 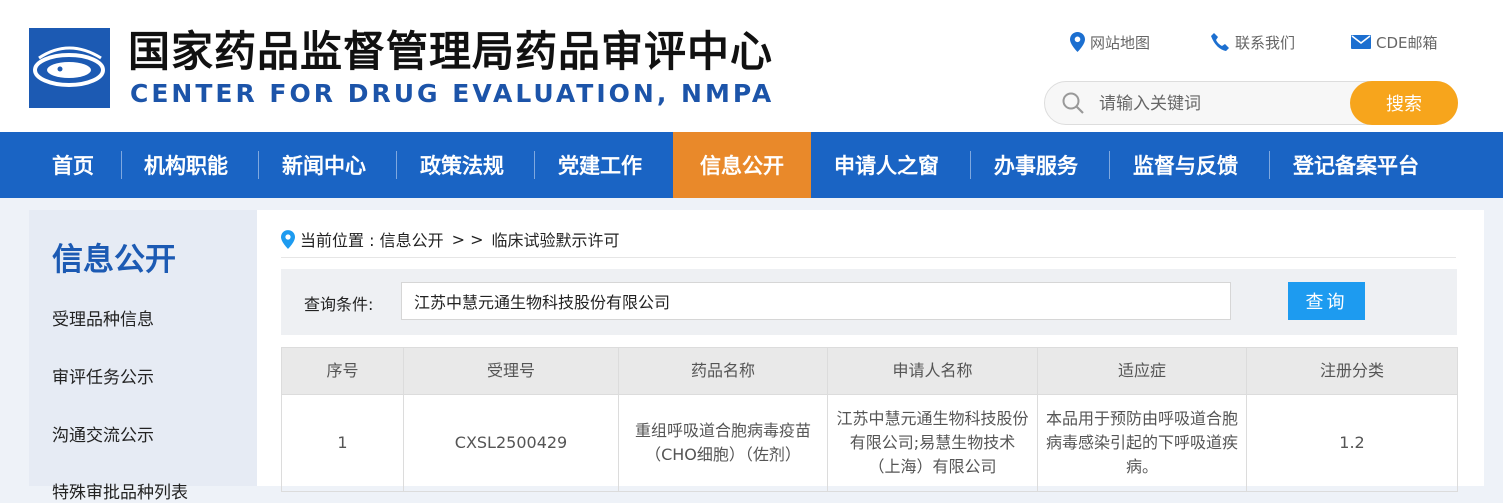 I want to click on sidebar: 信息公开 受理品种信息 审评任务公示 沟通交流公示 特殊审批品种列表, so click(x=143, y=356).